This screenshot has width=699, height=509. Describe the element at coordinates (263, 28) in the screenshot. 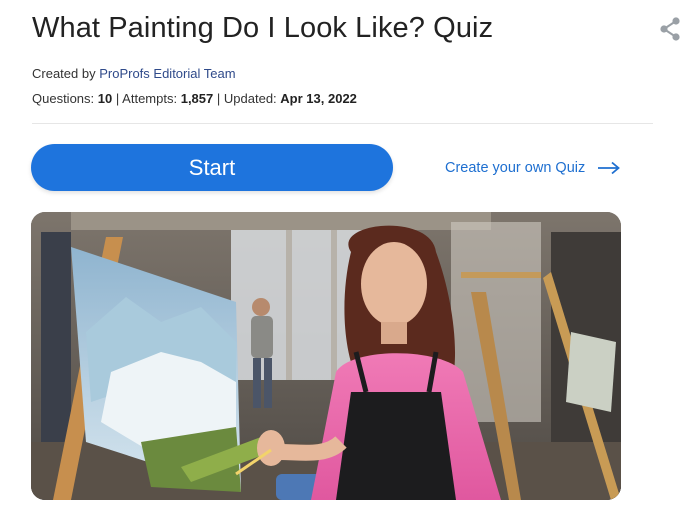

I see `quiz-title: What Painting Do I Look Like? Quiz` at that location.